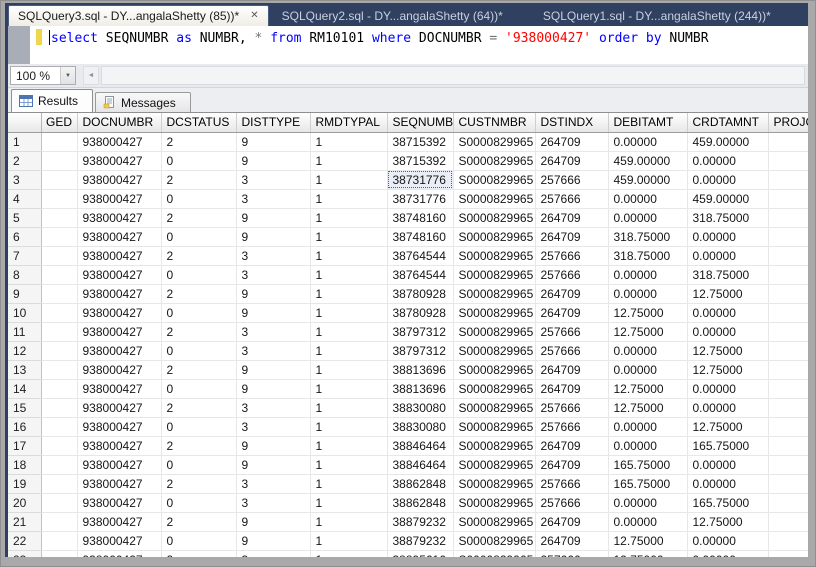 The height and width of the screenshot is (567, 816). What do you see at coordinates (25, 161) in the screenshot?
I see `row-number-cell: 2` at bounding box center [25, 161].